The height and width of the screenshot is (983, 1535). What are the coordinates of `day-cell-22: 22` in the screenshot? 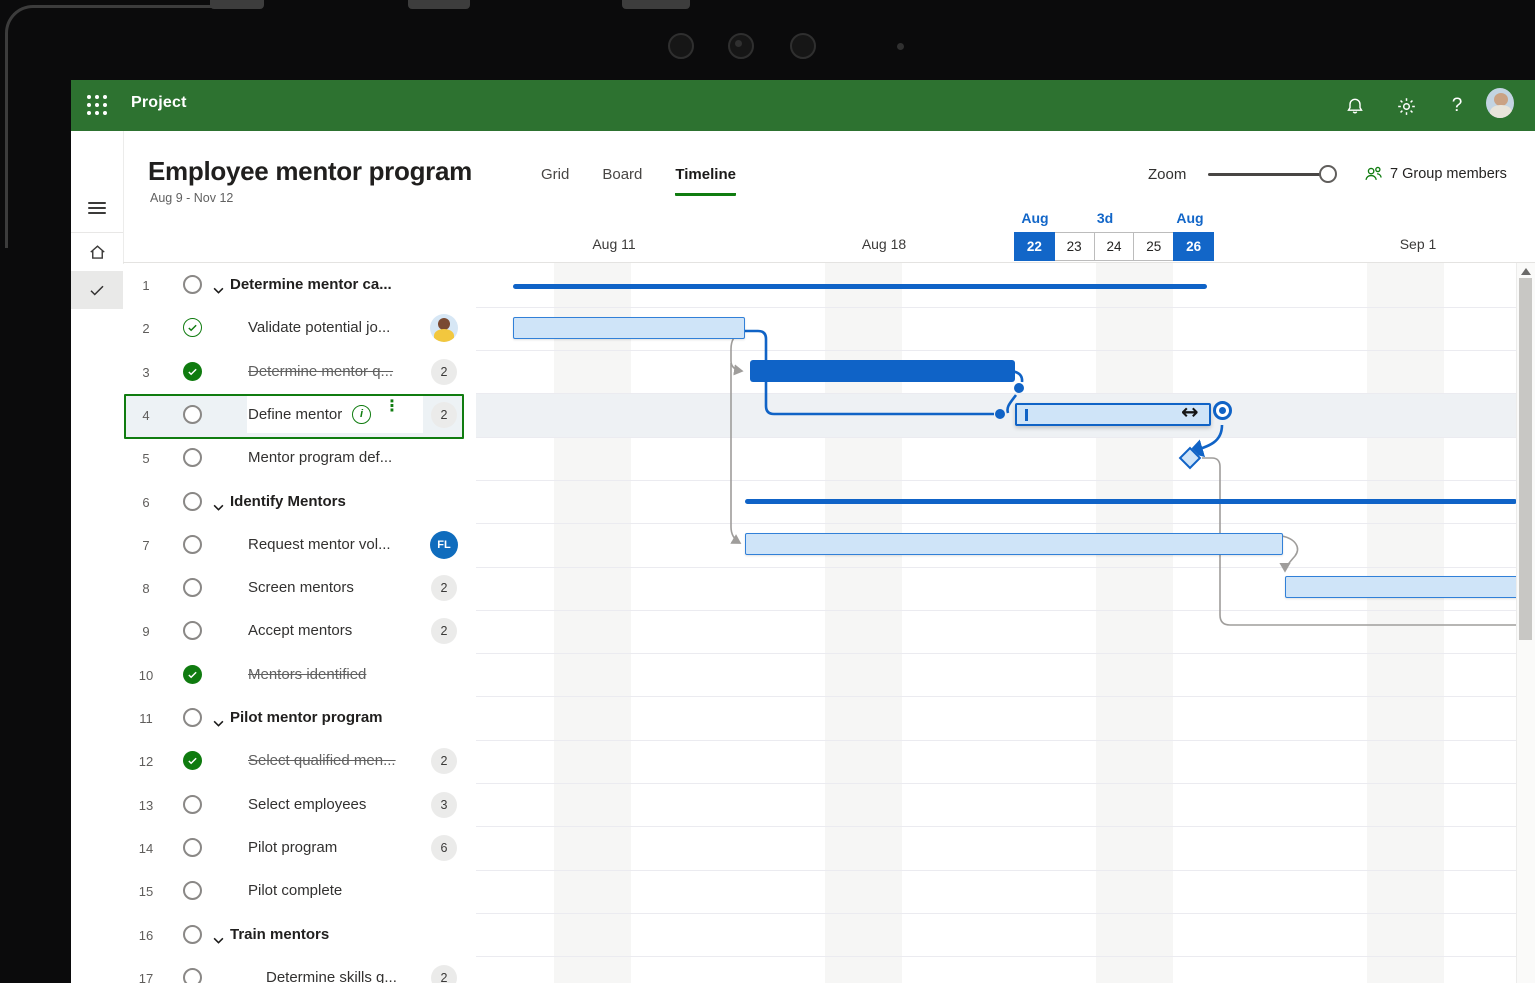 It's located at (1034, 246).